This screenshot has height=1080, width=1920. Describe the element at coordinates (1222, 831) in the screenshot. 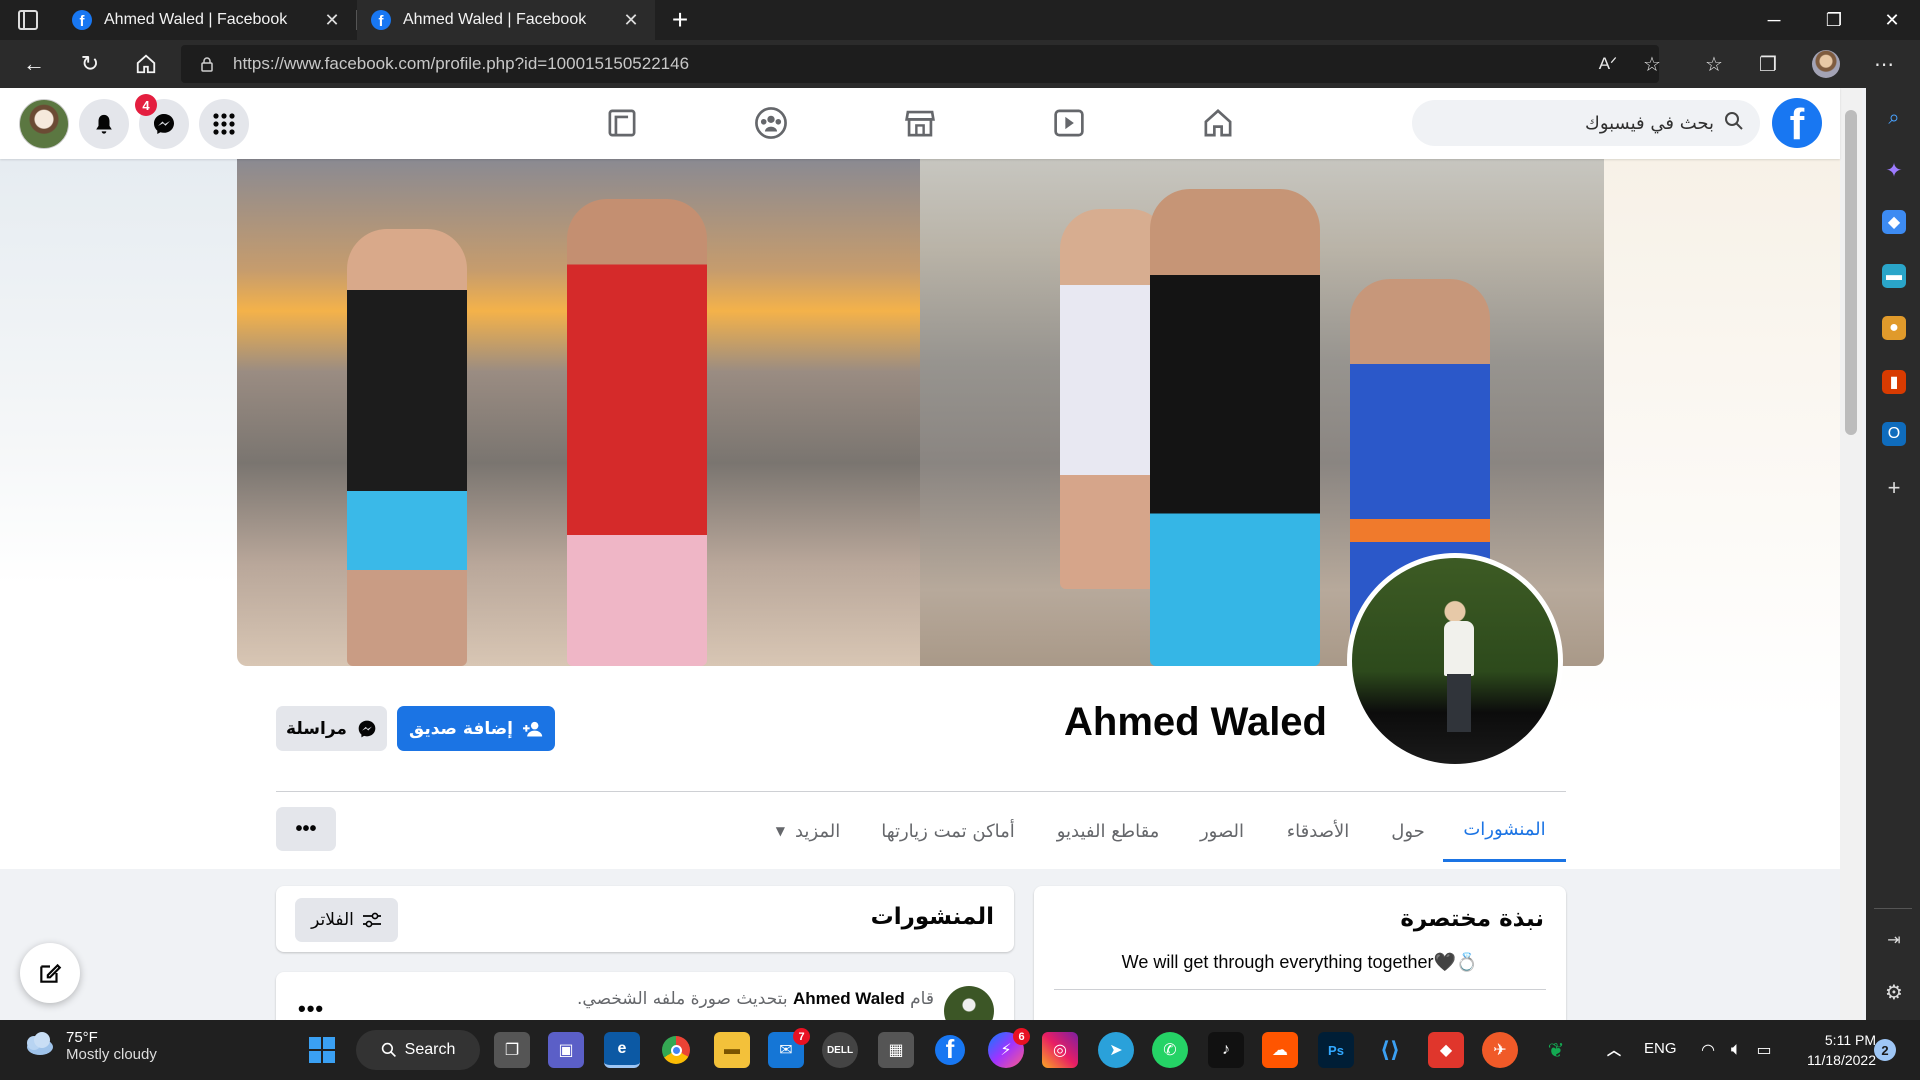

I see `tab-photos: الصور` at that location.